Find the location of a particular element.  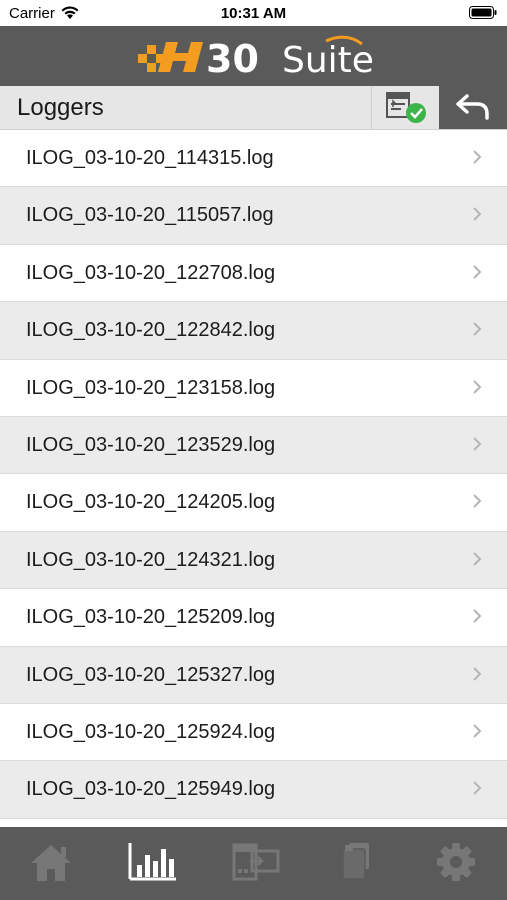

log-list-item: ILOG_03-10-20_123158.log is located at coordinates (253, 388).